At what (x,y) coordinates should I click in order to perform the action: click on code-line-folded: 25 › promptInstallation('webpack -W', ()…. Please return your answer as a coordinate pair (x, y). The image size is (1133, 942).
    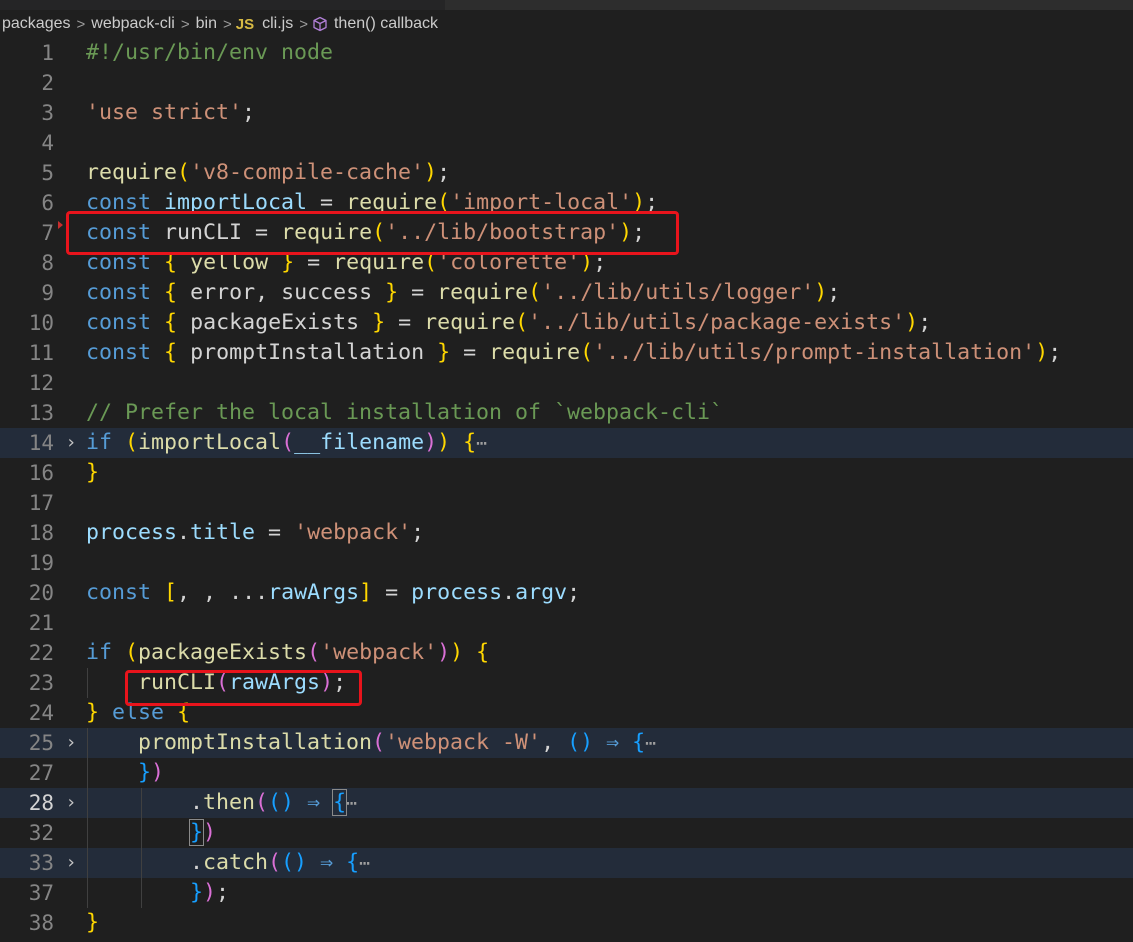
    Looking at the image, I should click on (566, 743).